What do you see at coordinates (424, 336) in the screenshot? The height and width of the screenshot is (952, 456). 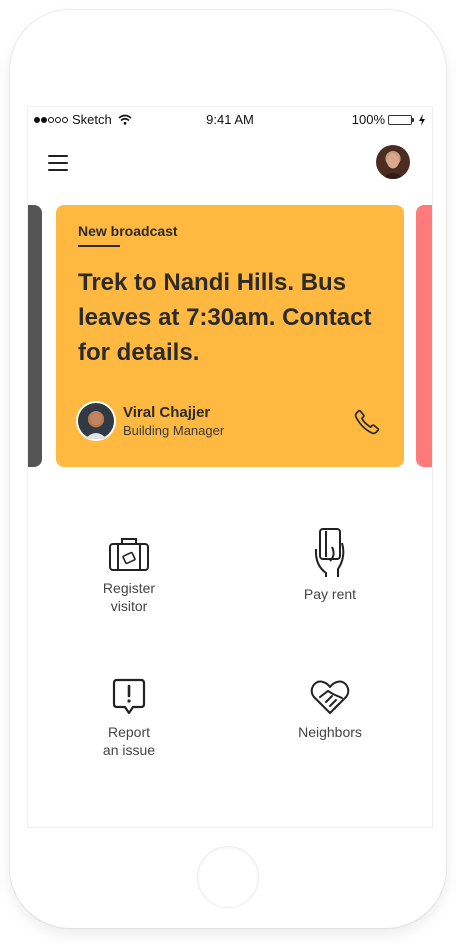 I see `next-broadcast-card` at bounding box center [424, 336].